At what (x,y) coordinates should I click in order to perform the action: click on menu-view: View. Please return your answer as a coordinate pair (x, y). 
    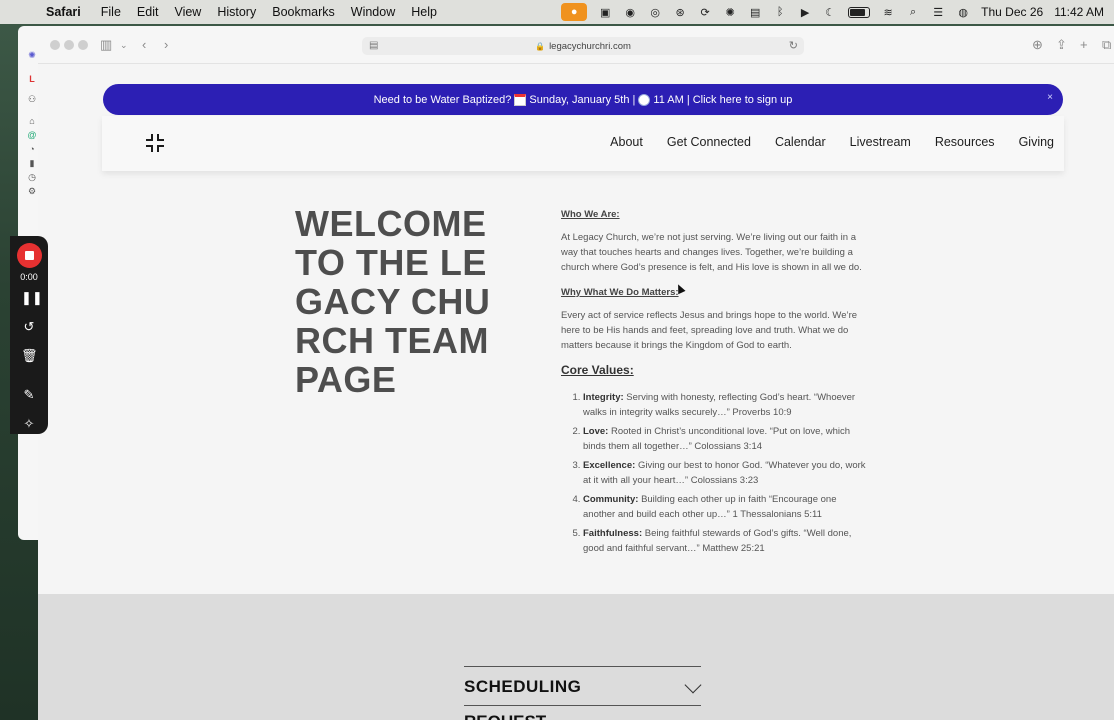
    Looking at the image, I should click on (187, 12).